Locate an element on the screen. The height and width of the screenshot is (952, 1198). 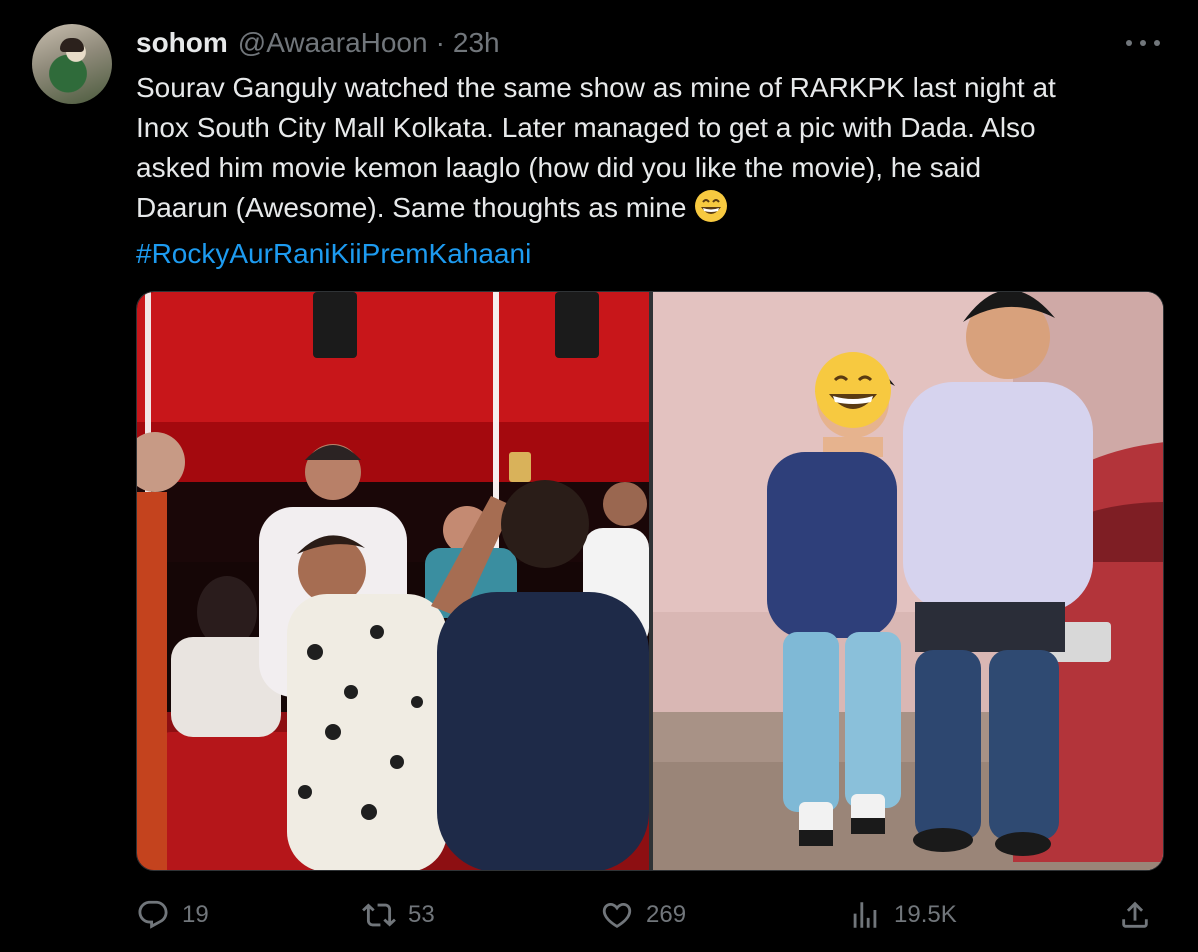
action-bar: 19 53 269 19.5K is located at coordinates (651, 915).